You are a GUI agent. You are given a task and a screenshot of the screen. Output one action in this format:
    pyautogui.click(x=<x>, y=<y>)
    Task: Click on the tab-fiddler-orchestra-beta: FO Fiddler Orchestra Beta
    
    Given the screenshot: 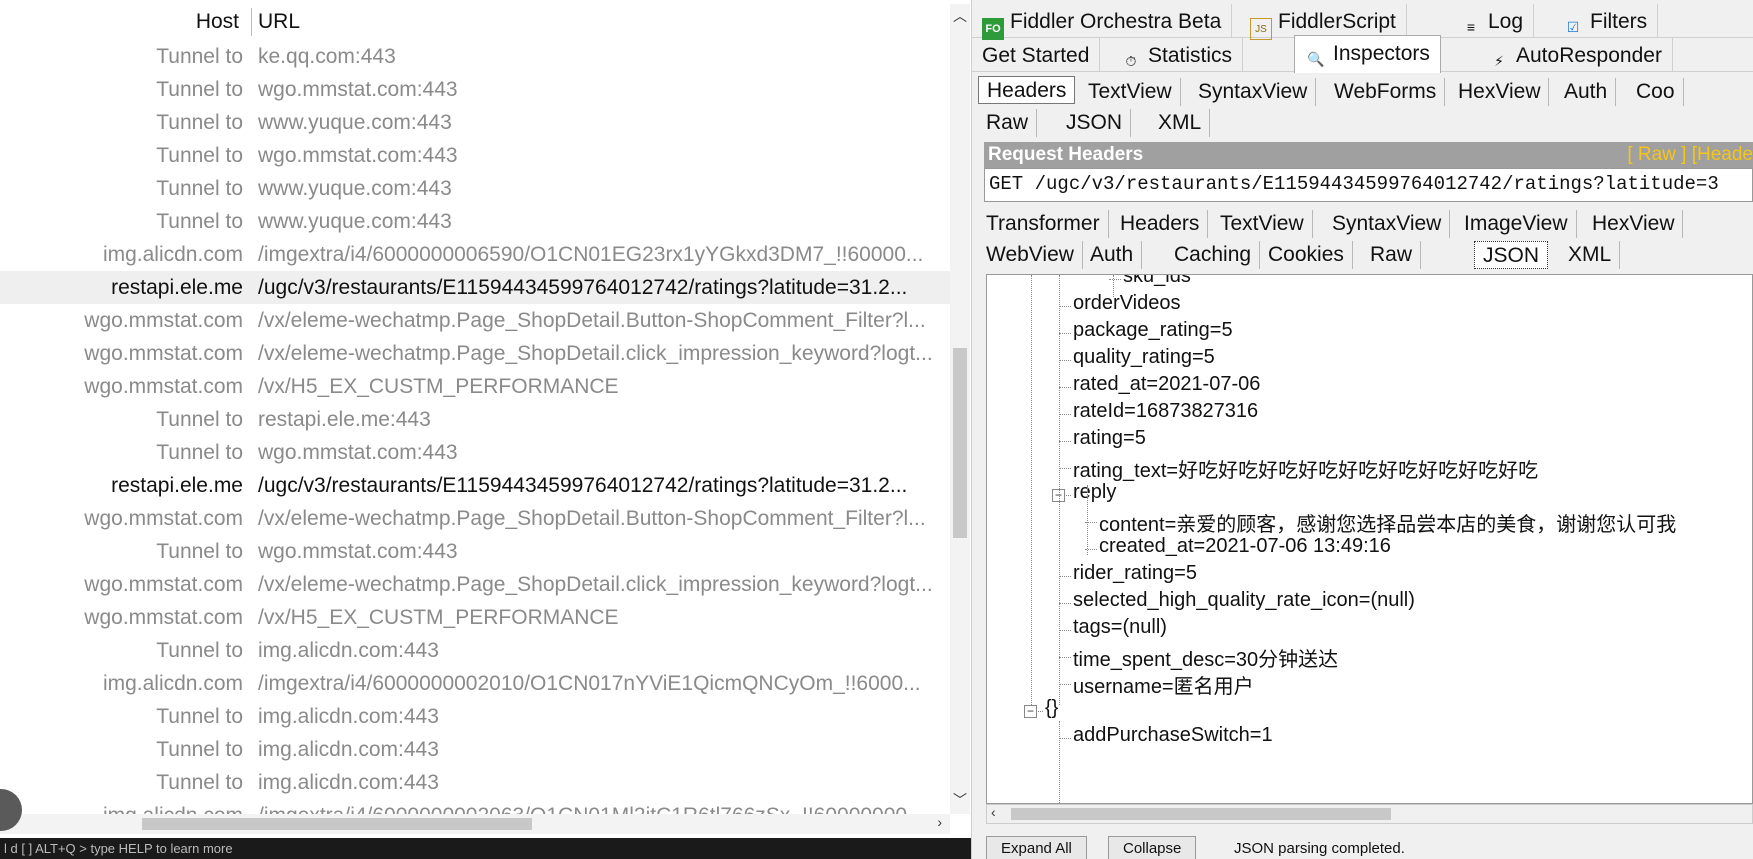 What is the action you would take?
    pyautogui.click(x=1102, y=22)
    